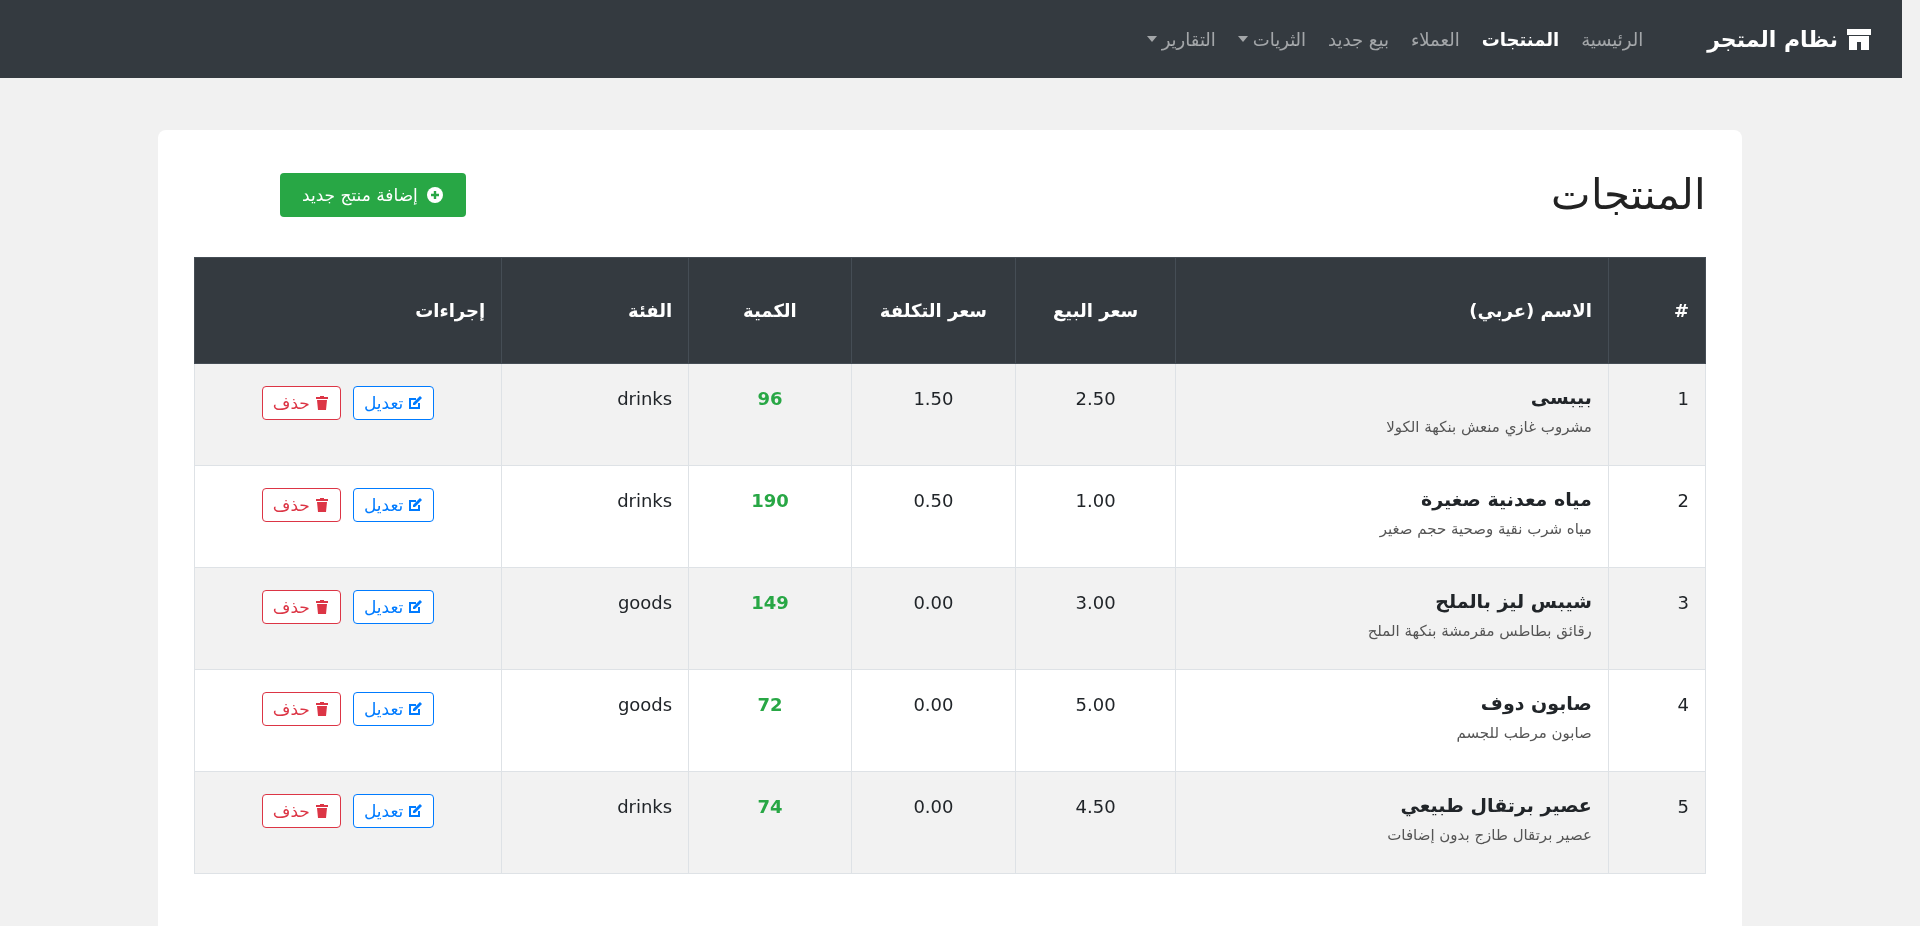 This screenshot has width=1920, height=926. Describe the element at coordinates (770, 398) in the screenshot. I see `quantity-cell-text: 96` at that location.